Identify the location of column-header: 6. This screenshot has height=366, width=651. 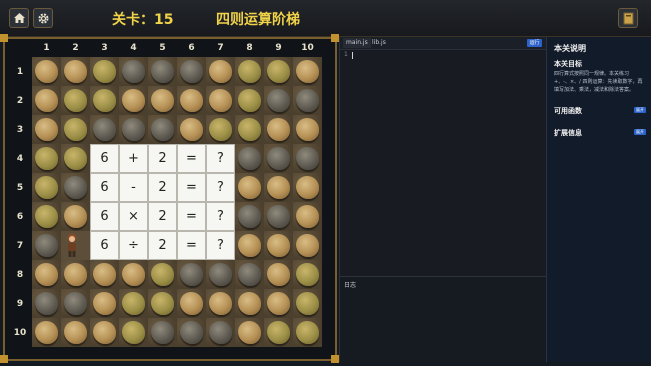
(191, 48).